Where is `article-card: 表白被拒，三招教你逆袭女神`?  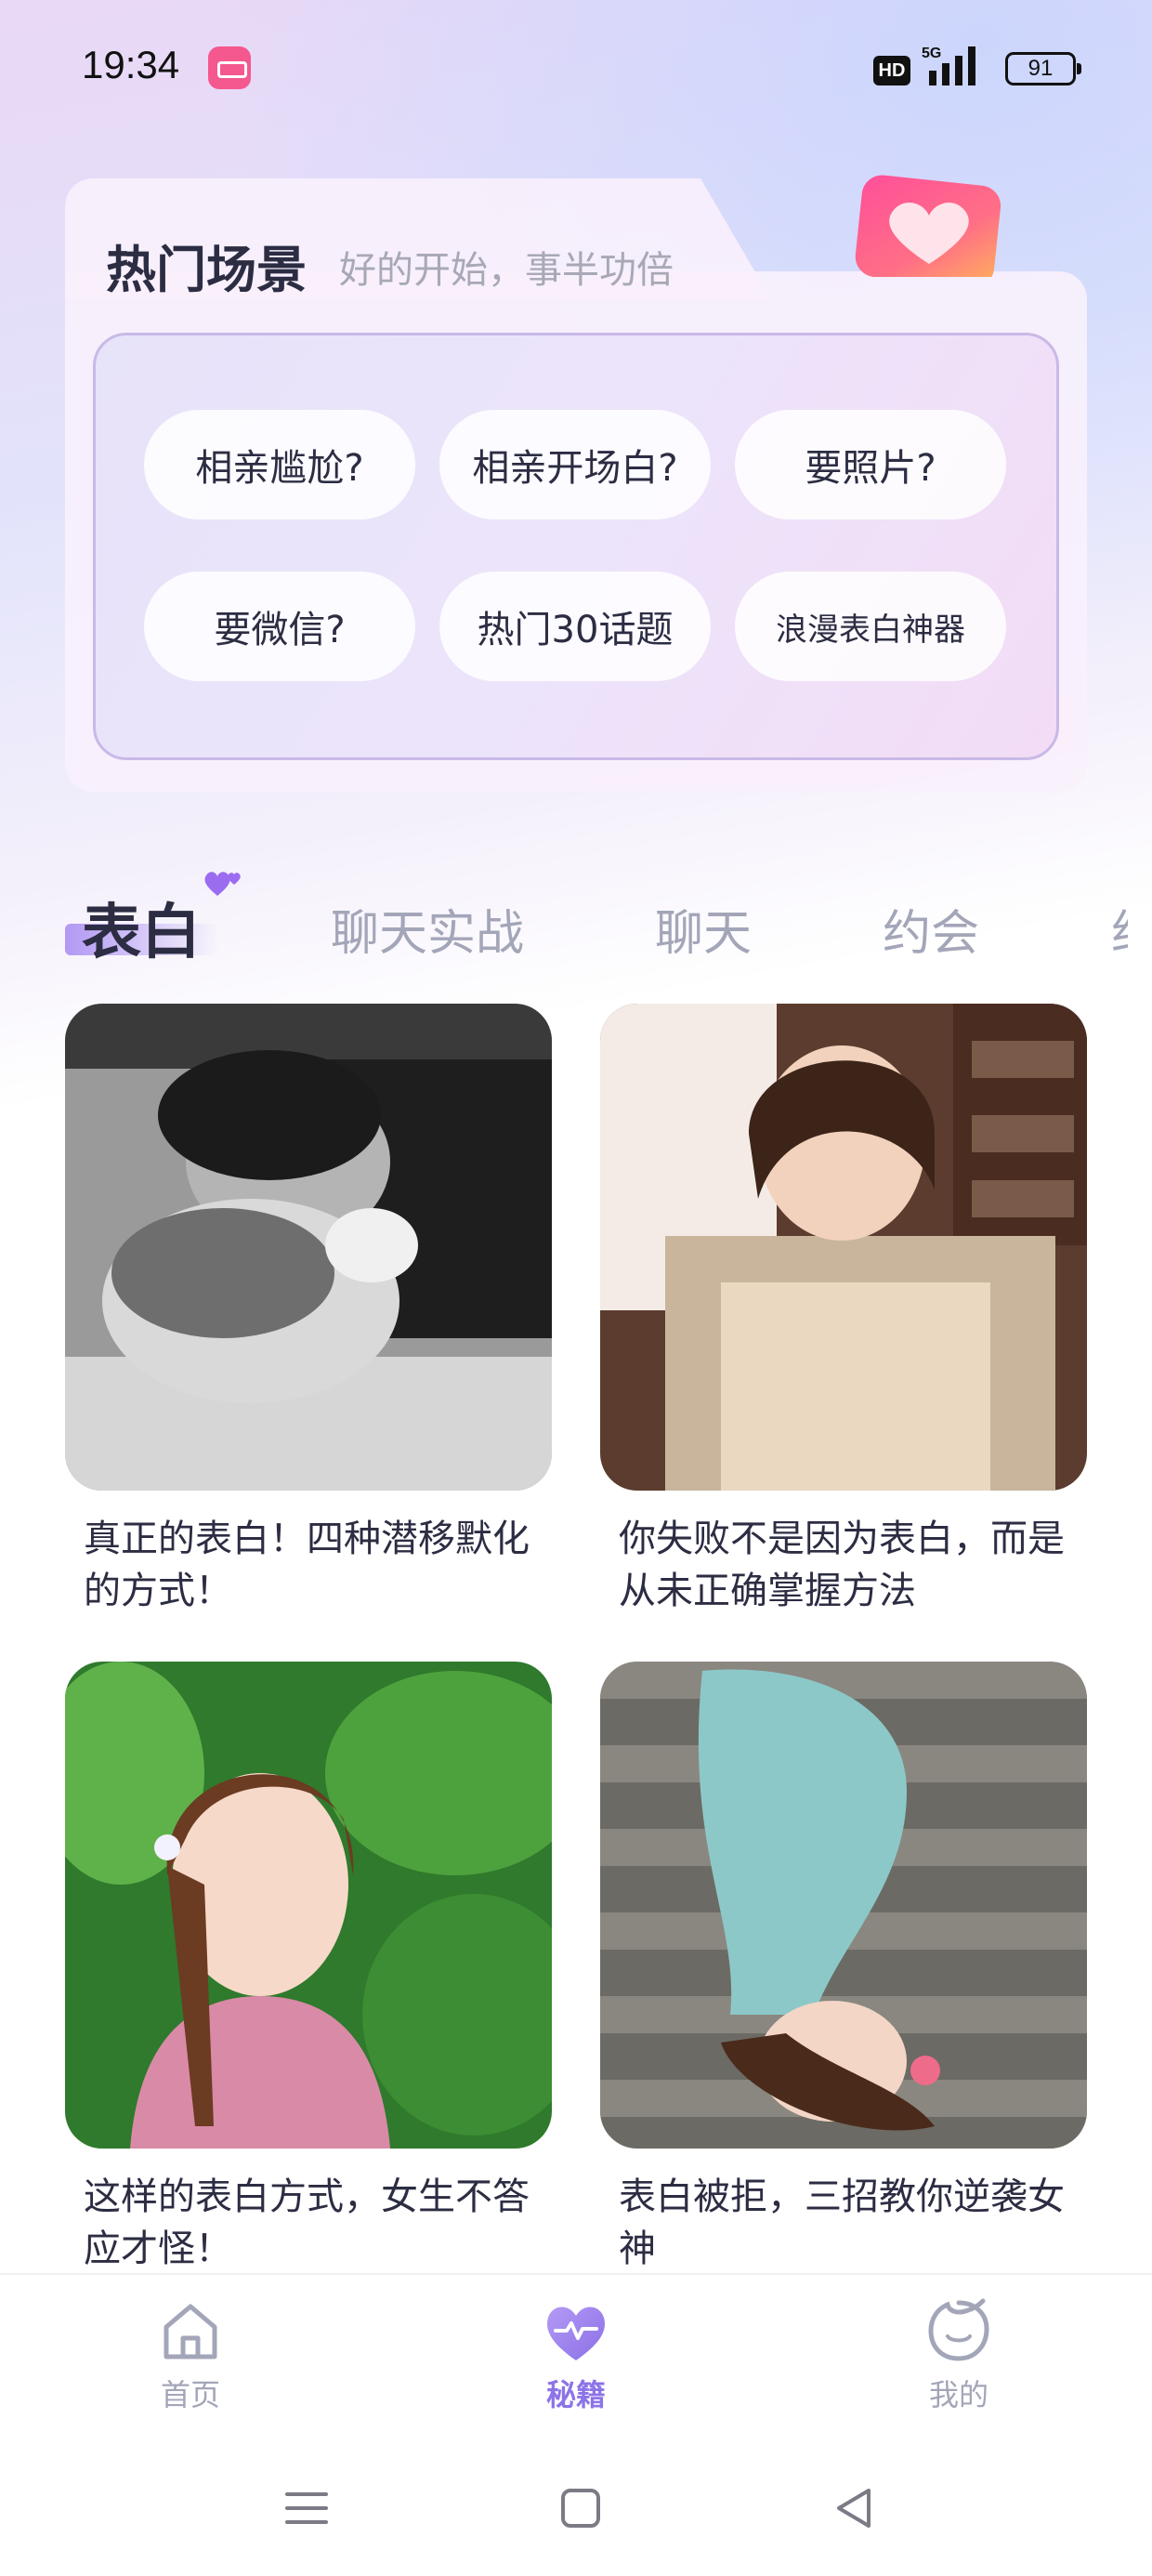
article-card: 表白被拒，三招教你逆袭女神 is located at coordinates (843, 1968).